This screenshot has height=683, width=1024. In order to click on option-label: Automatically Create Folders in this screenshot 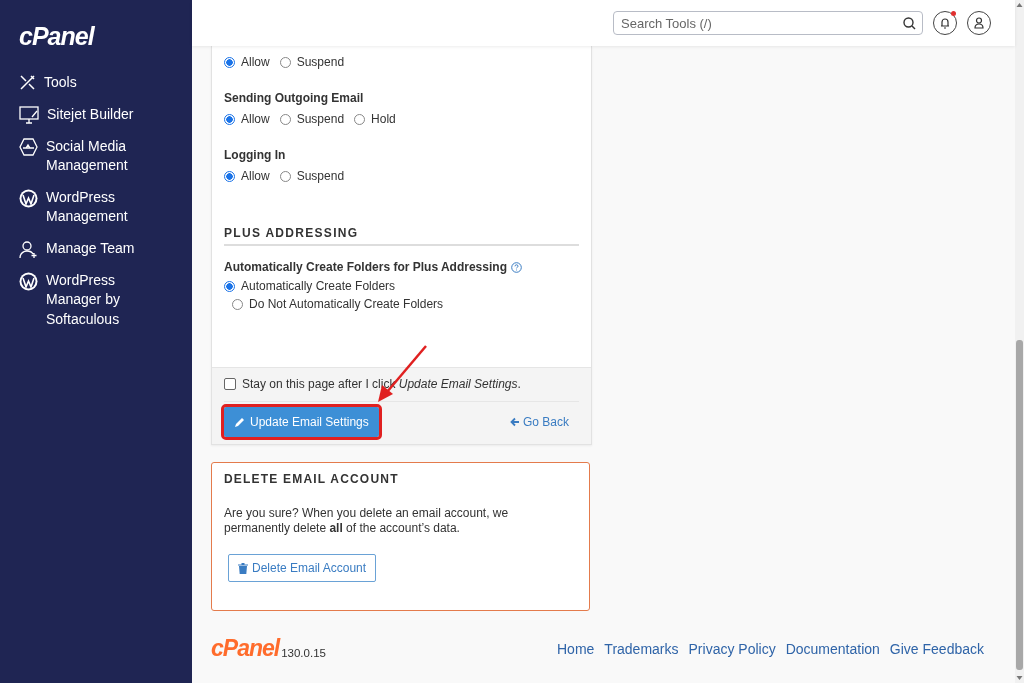, I will do `click(318, 286)`.